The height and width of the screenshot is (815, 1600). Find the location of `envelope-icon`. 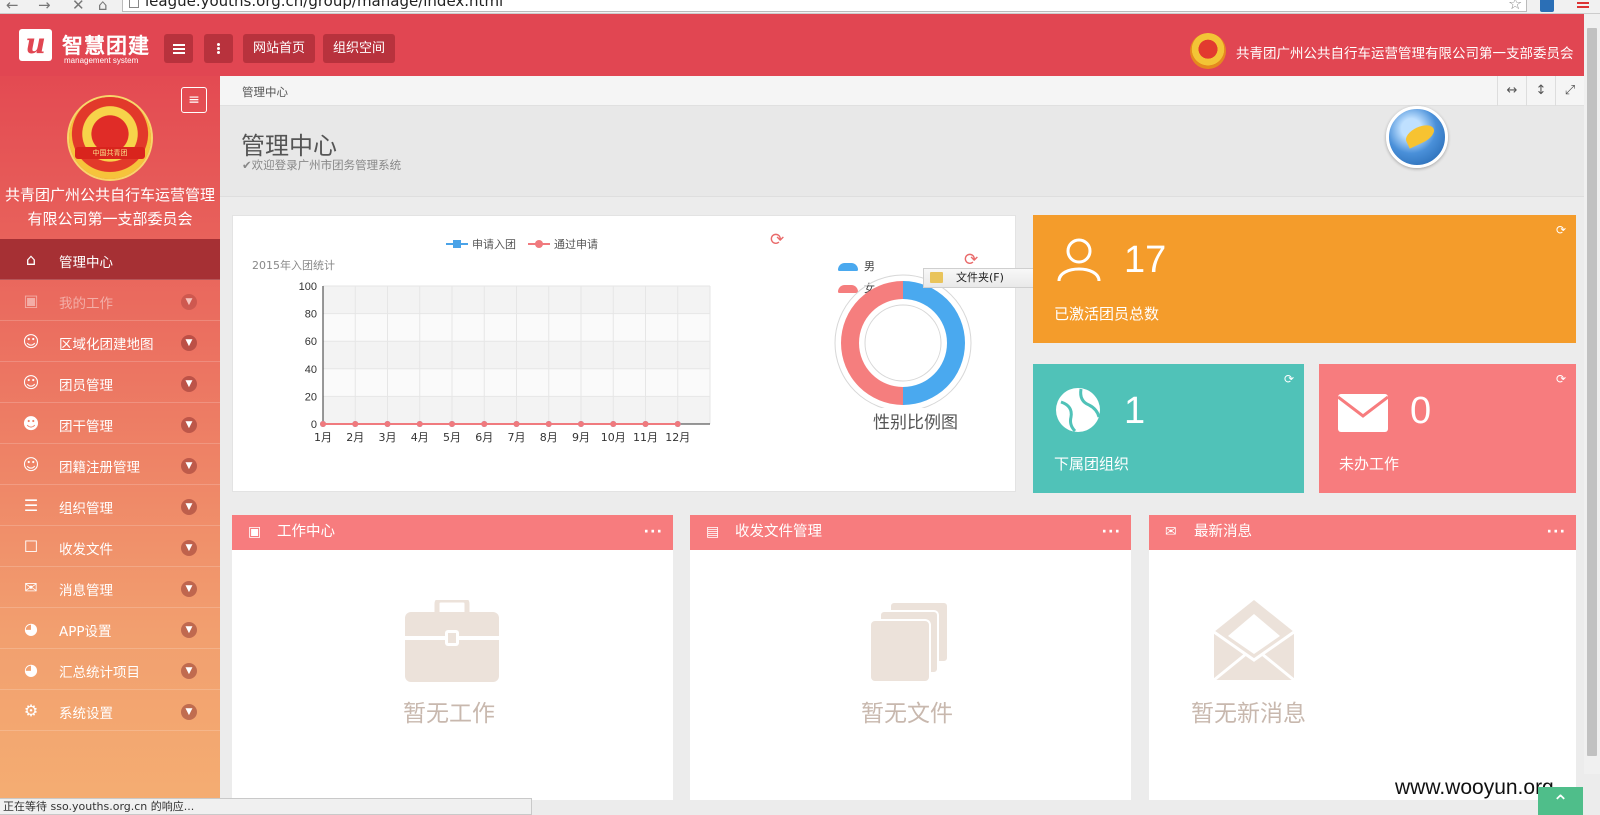

envelope-icon is located at coordinates (1363, 413).